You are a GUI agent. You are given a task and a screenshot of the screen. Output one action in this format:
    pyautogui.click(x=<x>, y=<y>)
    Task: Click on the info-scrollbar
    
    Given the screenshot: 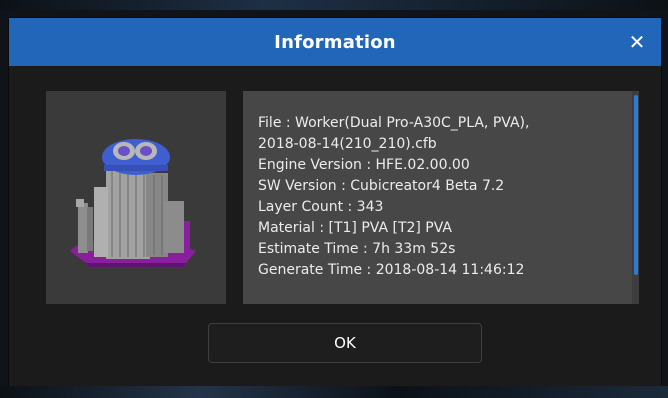 What is the action you would take?
    pyautogui.click(x=635, y=197)
    